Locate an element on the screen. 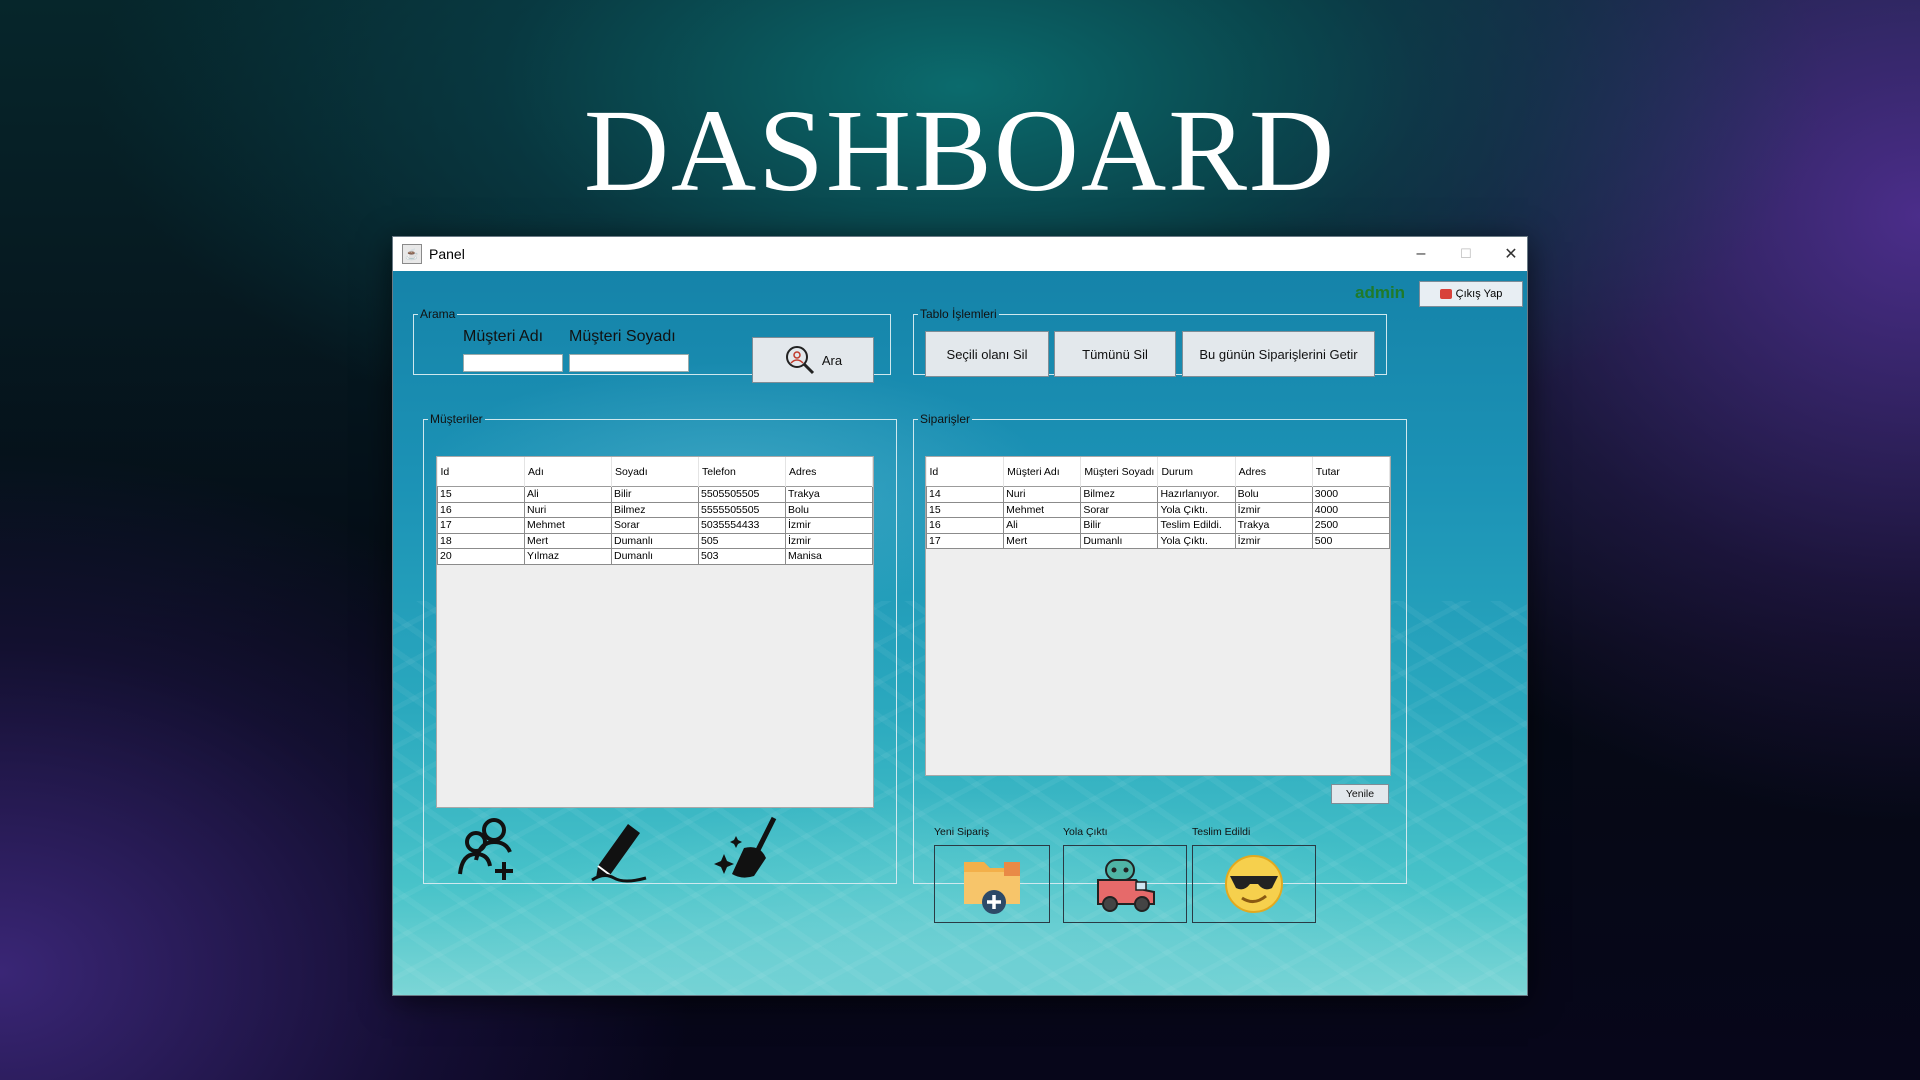 The width and height of the screenshot is (1920, 1080). table-row: 20 Yılmaz Dumanlı 503 Manisa is located at coordinates (655, 556).